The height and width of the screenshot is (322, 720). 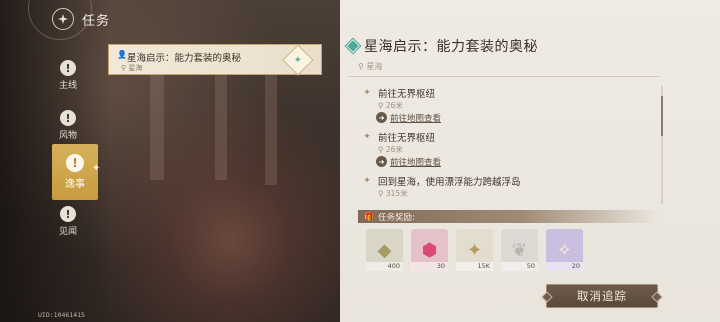 I want to click on rewards-list: ◆ 400 ⬢ 30 ✦ 15K ❦ 50 ✧ 20, so click(x=474, y=250).